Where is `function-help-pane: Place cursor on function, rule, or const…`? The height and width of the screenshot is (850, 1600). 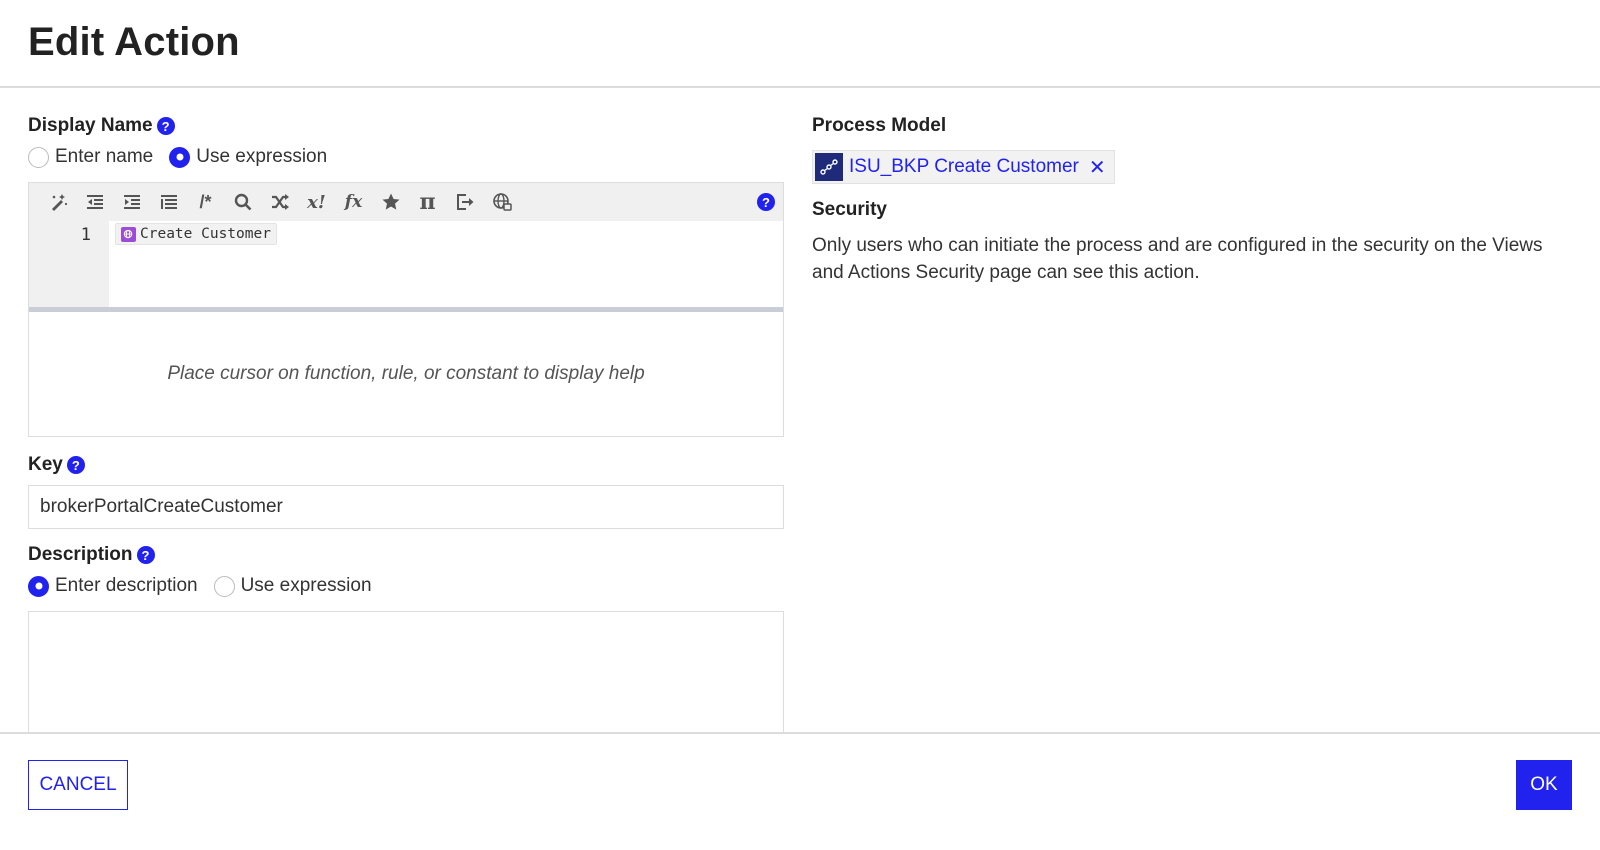
function-help-pane: Place cursor on function, rule, or const… is located at coordinates (406, 373).